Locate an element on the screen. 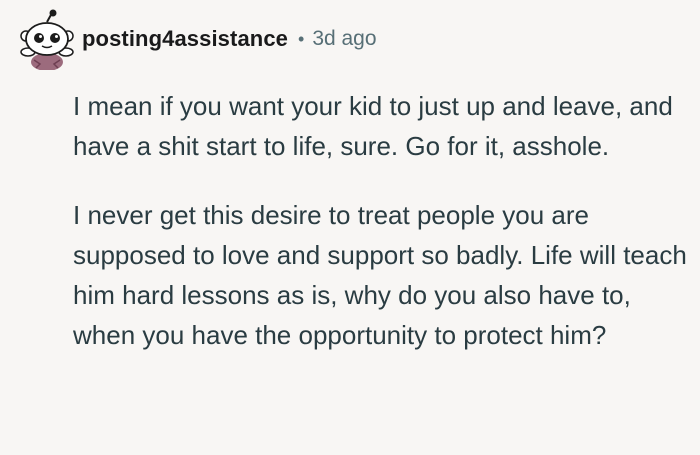 This screenshot has width=700, height=455. comment-timestamp: 3d ago is located at coordinates (344, 39).